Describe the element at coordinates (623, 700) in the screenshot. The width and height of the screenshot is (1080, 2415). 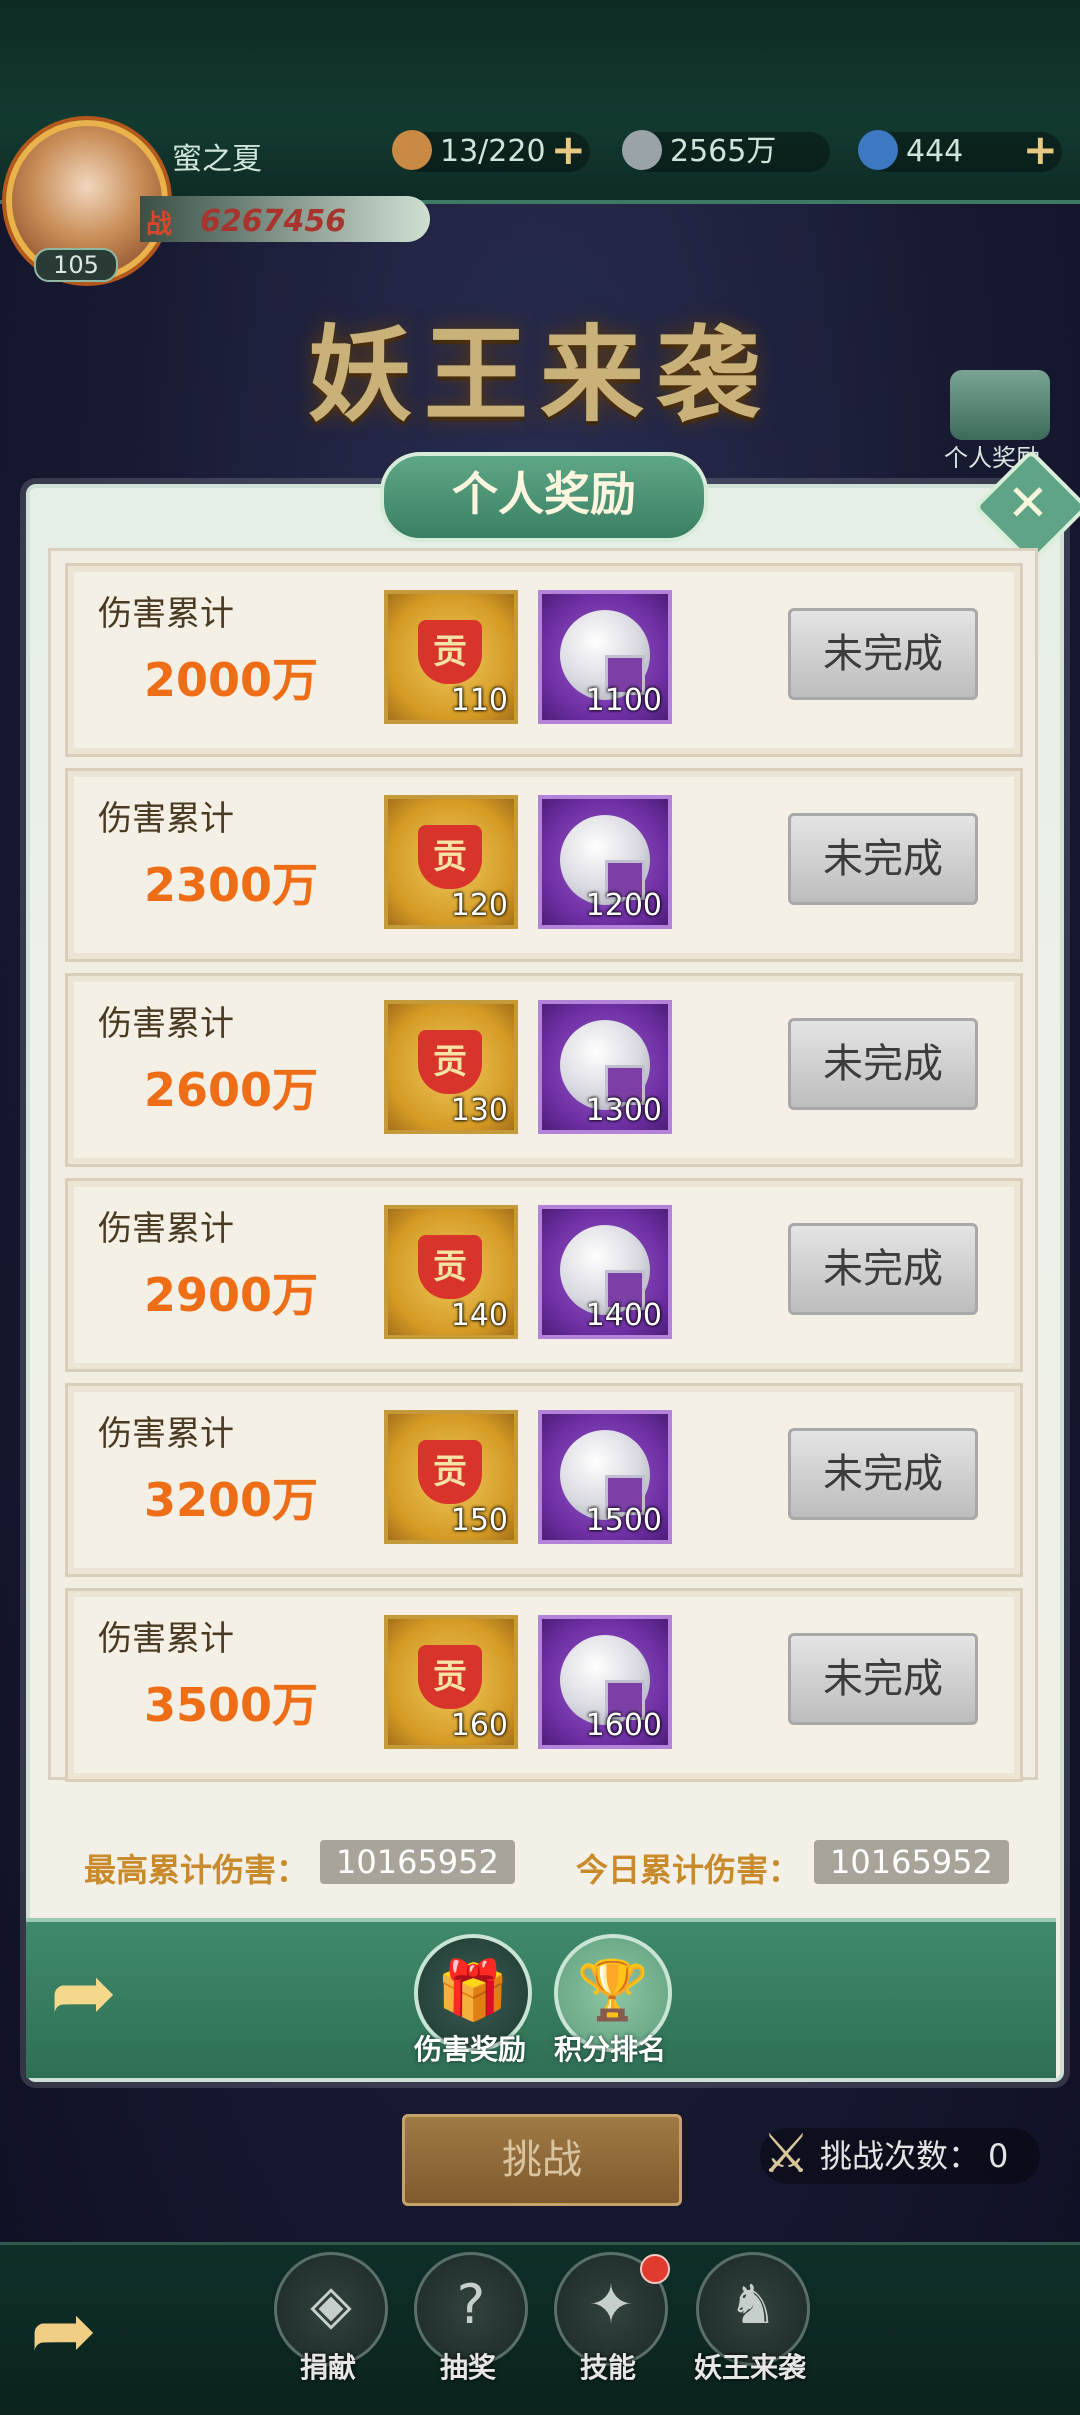
I see `item-count: 1100` at that location.